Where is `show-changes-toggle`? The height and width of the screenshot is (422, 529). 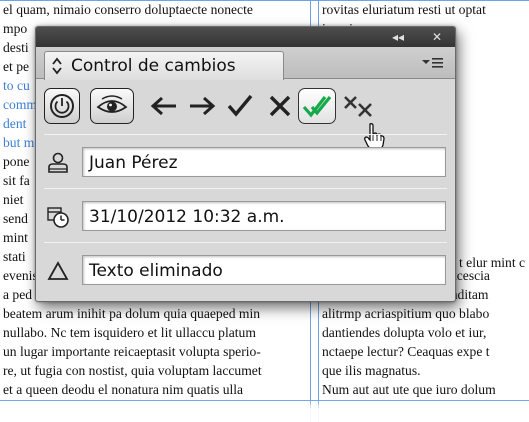
show-changes-toggle is located at coordinates (112, 106).